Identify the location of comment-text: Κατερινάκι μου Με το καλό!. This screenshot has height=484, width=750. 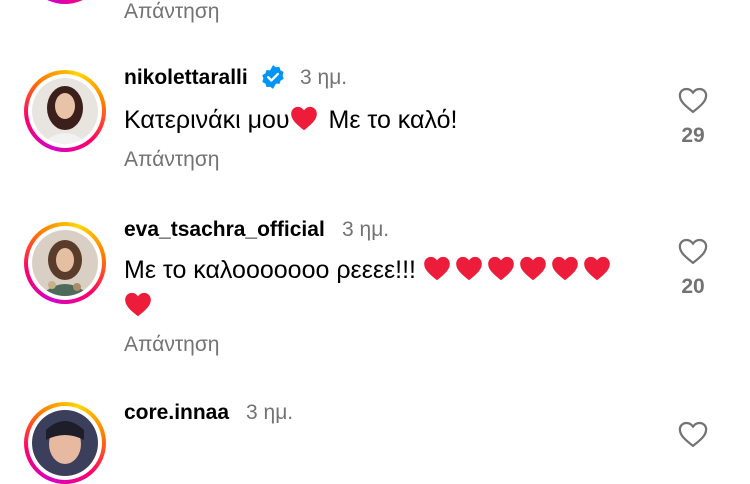
(384, 120).